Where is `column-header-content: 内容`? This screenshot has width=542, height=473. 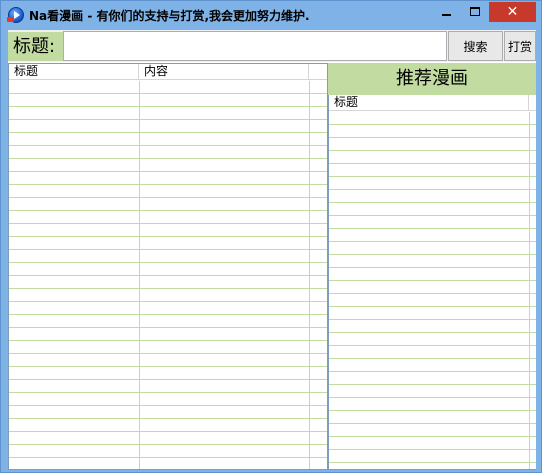 column-header-content: 内容 is located at coordinates (224, 72).